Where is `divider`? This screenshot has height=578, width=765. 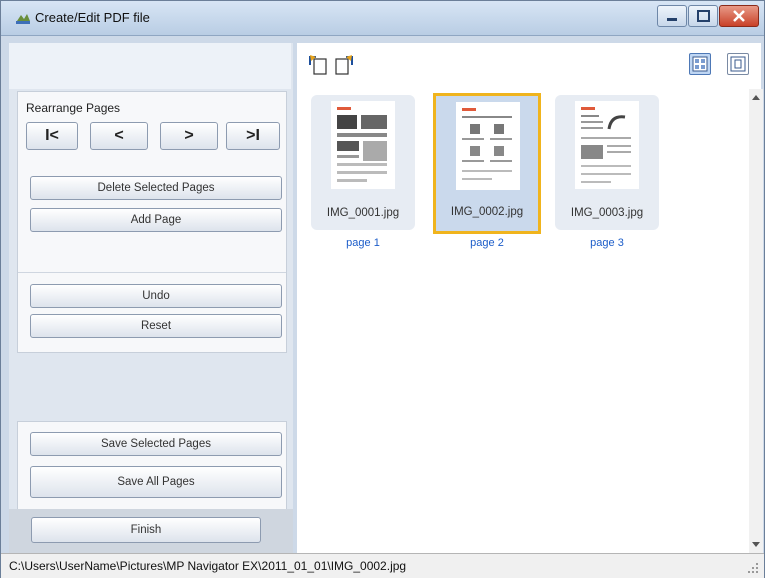
divider is located at coordinates (152, 272).